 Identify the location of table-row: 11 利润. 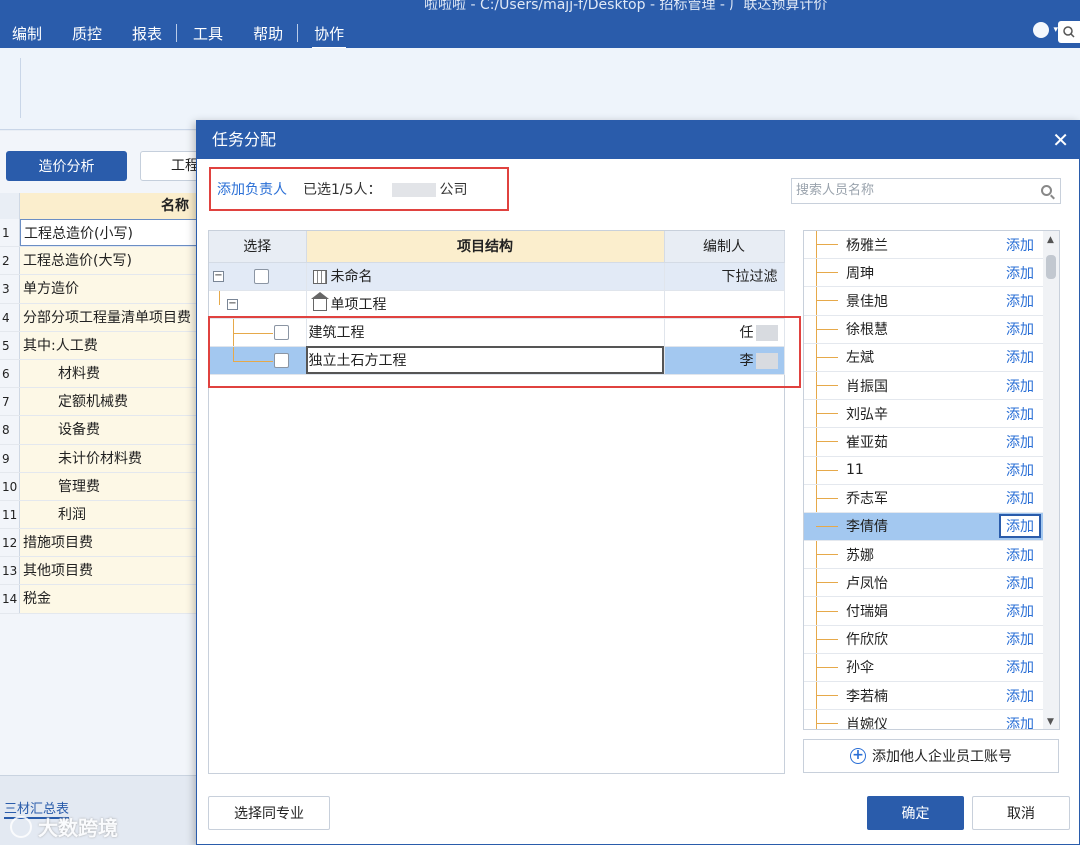
(100, 515).